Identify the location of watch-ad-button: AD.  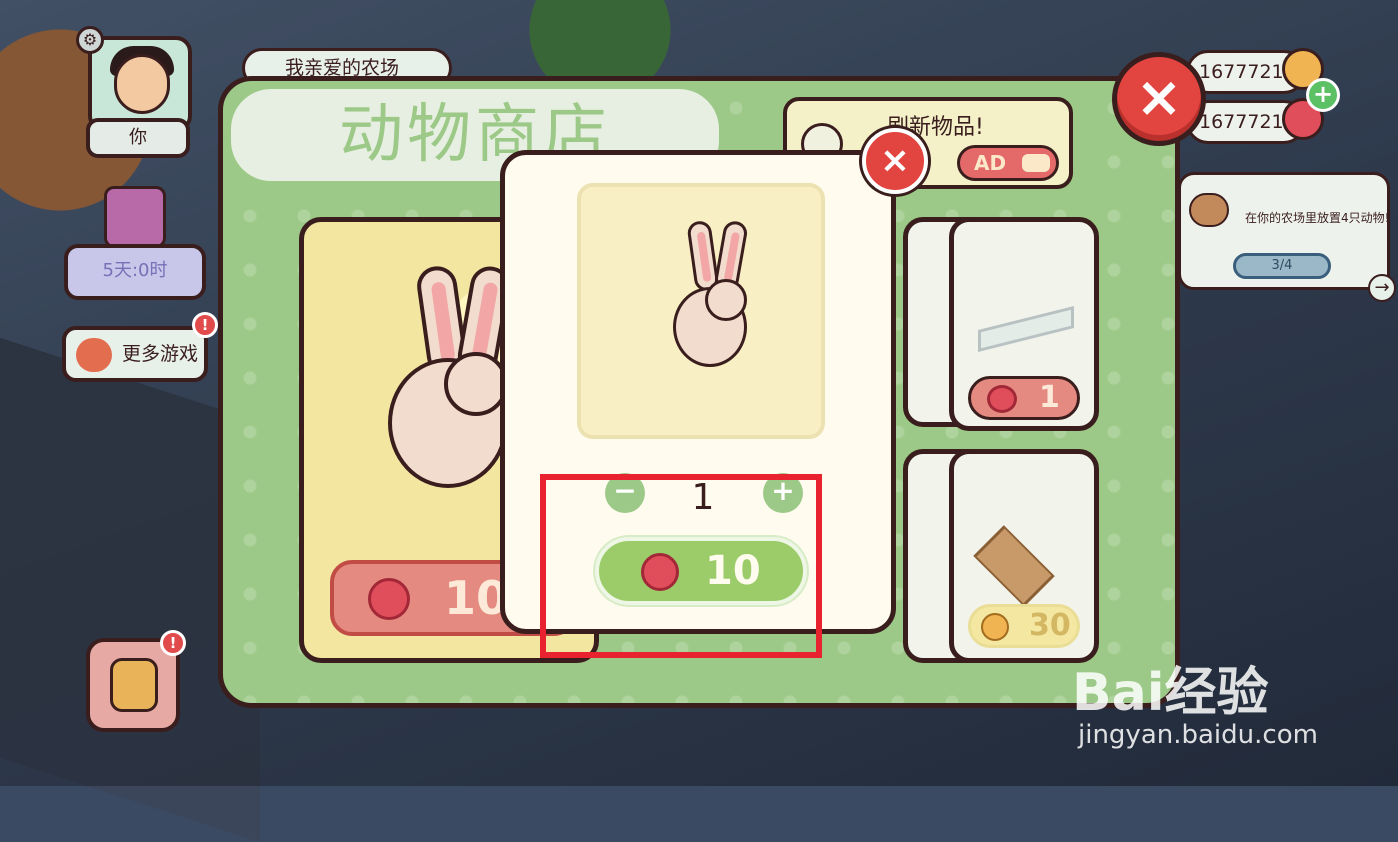
(1008, 163).